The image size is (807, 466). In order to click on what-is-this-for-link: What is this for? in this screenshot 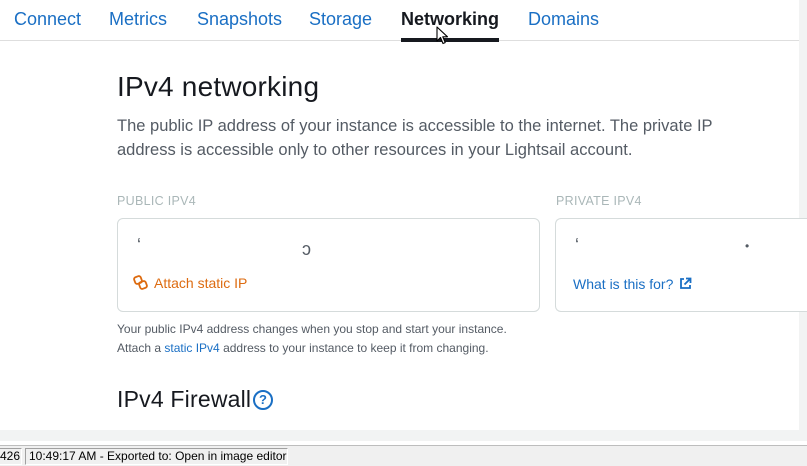, I will do `click(632, 284)`.